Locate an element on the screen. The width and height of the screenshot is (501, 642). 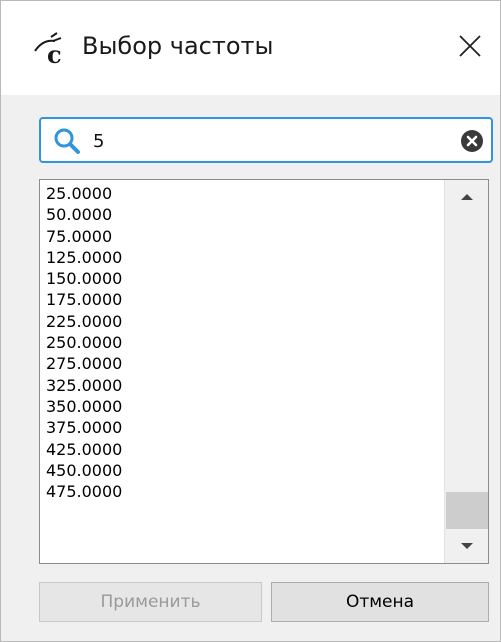
scroll-down-arrow-icon is located at coordinates (467, 546).